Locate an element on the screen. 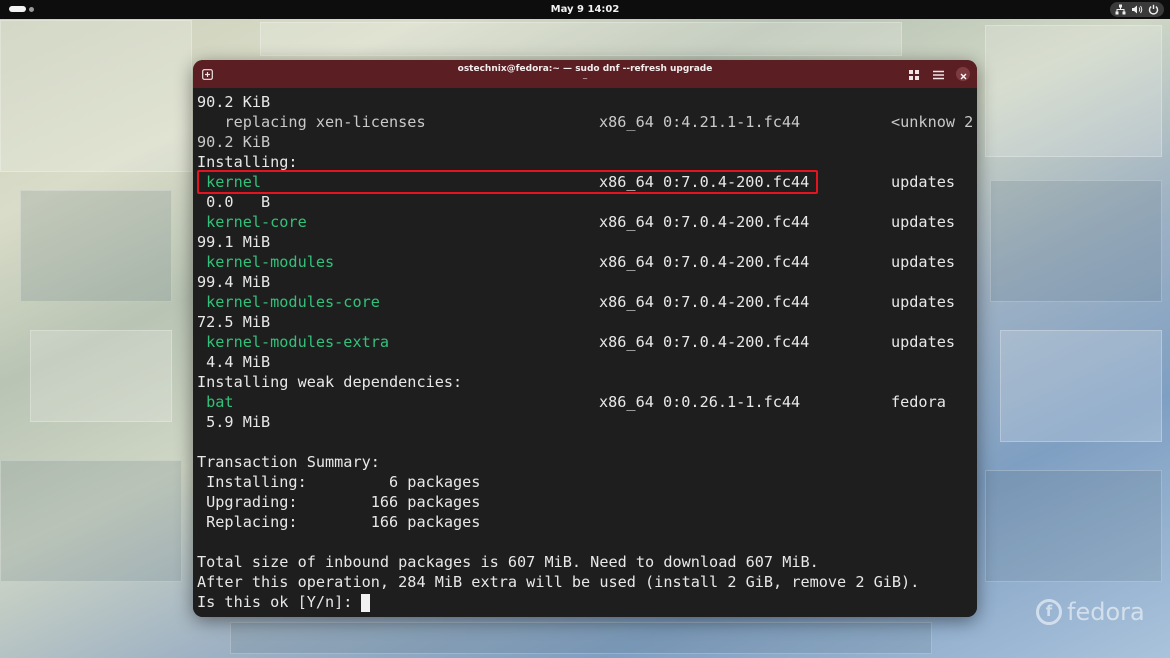 The image size is (1170, 658). summary-replacing: Replacing: 166 packages is located at coordinates (339, 522).